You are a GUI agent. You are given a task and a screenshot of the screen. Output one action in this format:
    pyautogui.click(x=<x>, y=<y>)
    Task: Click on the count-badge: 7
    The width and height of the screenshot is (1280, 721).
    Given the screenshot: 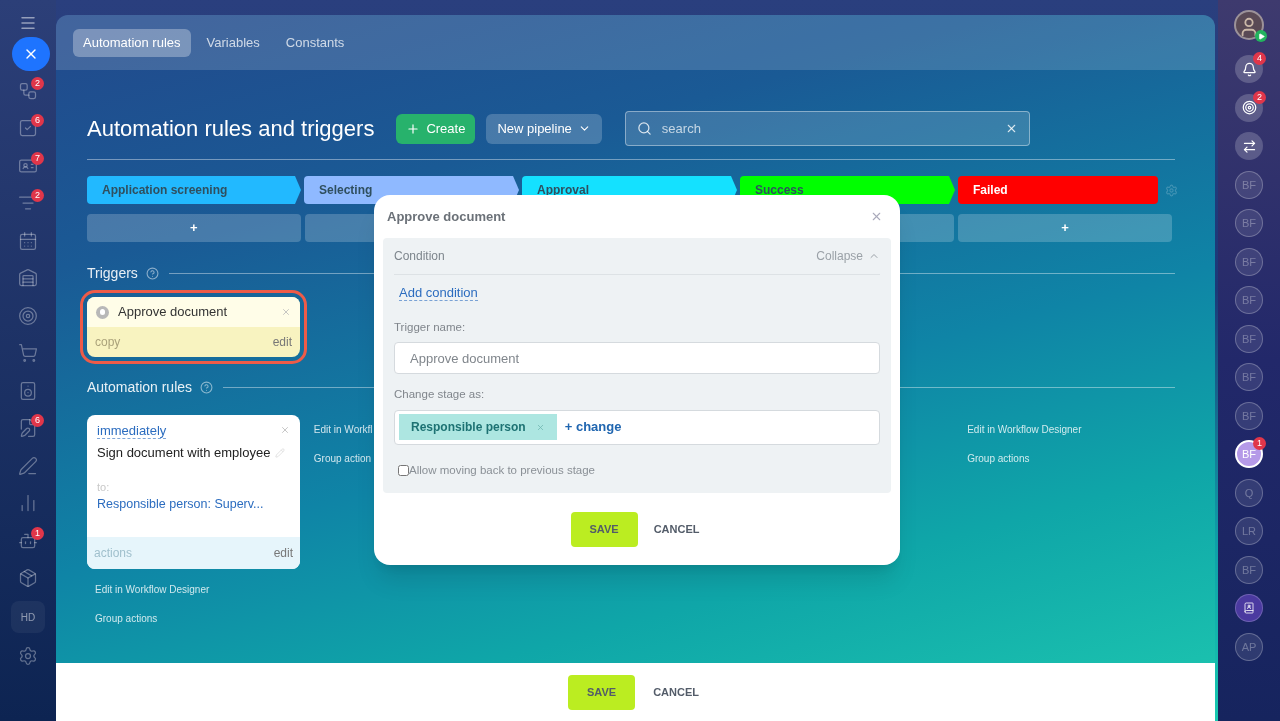 What is the action you would take?
    pyautogui.click(x=37, y=158)
    